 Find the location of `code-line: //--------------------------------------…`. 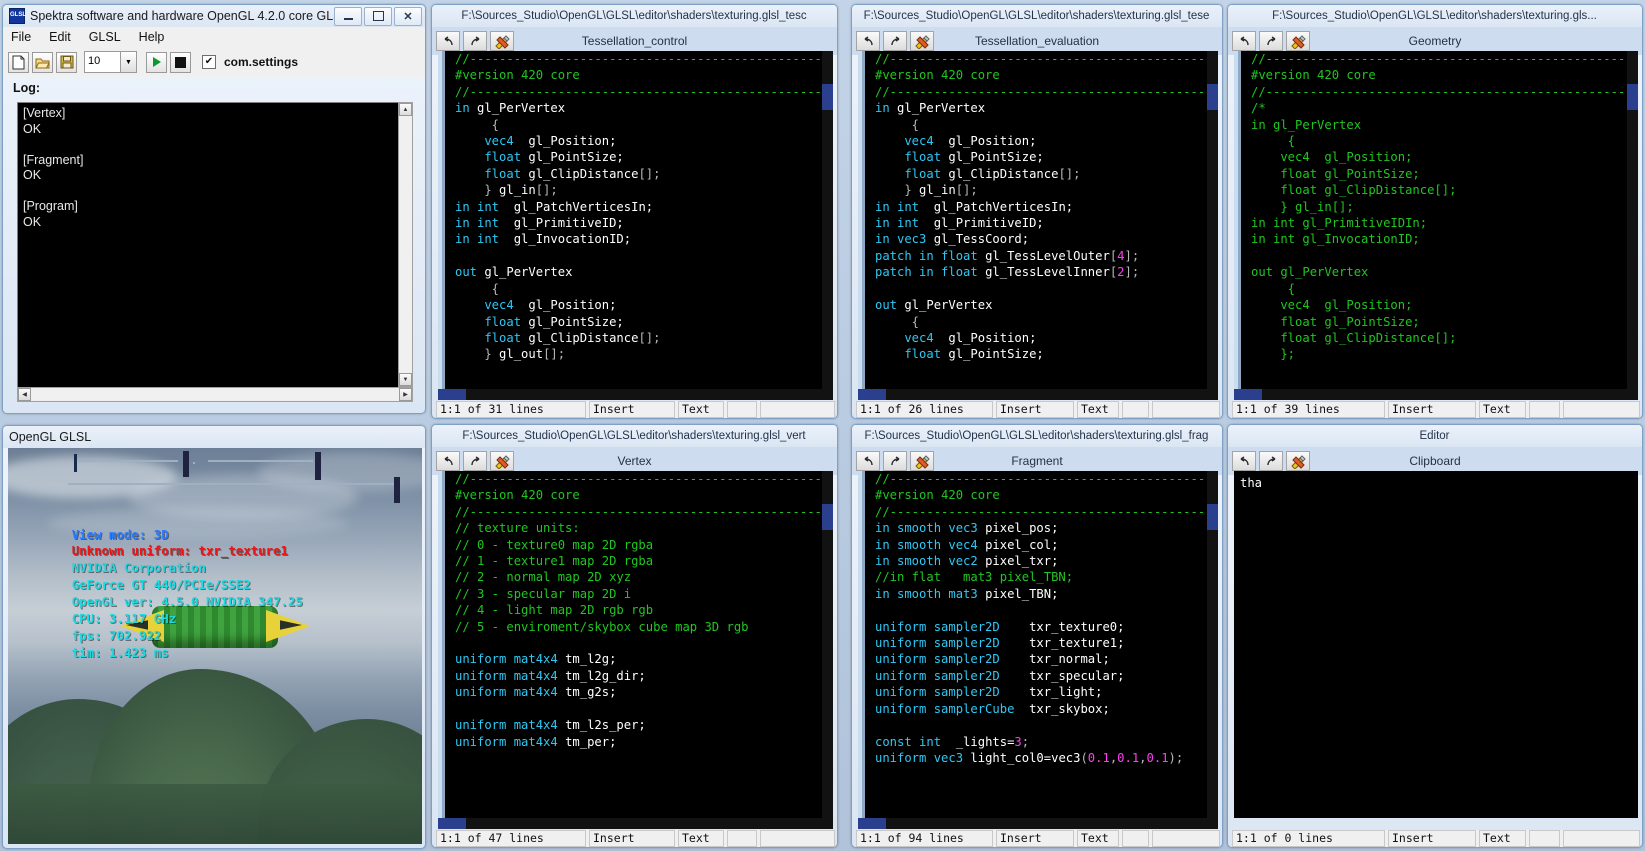

code-line: //--------------------------------------… is located at coordinates (1043, 92).